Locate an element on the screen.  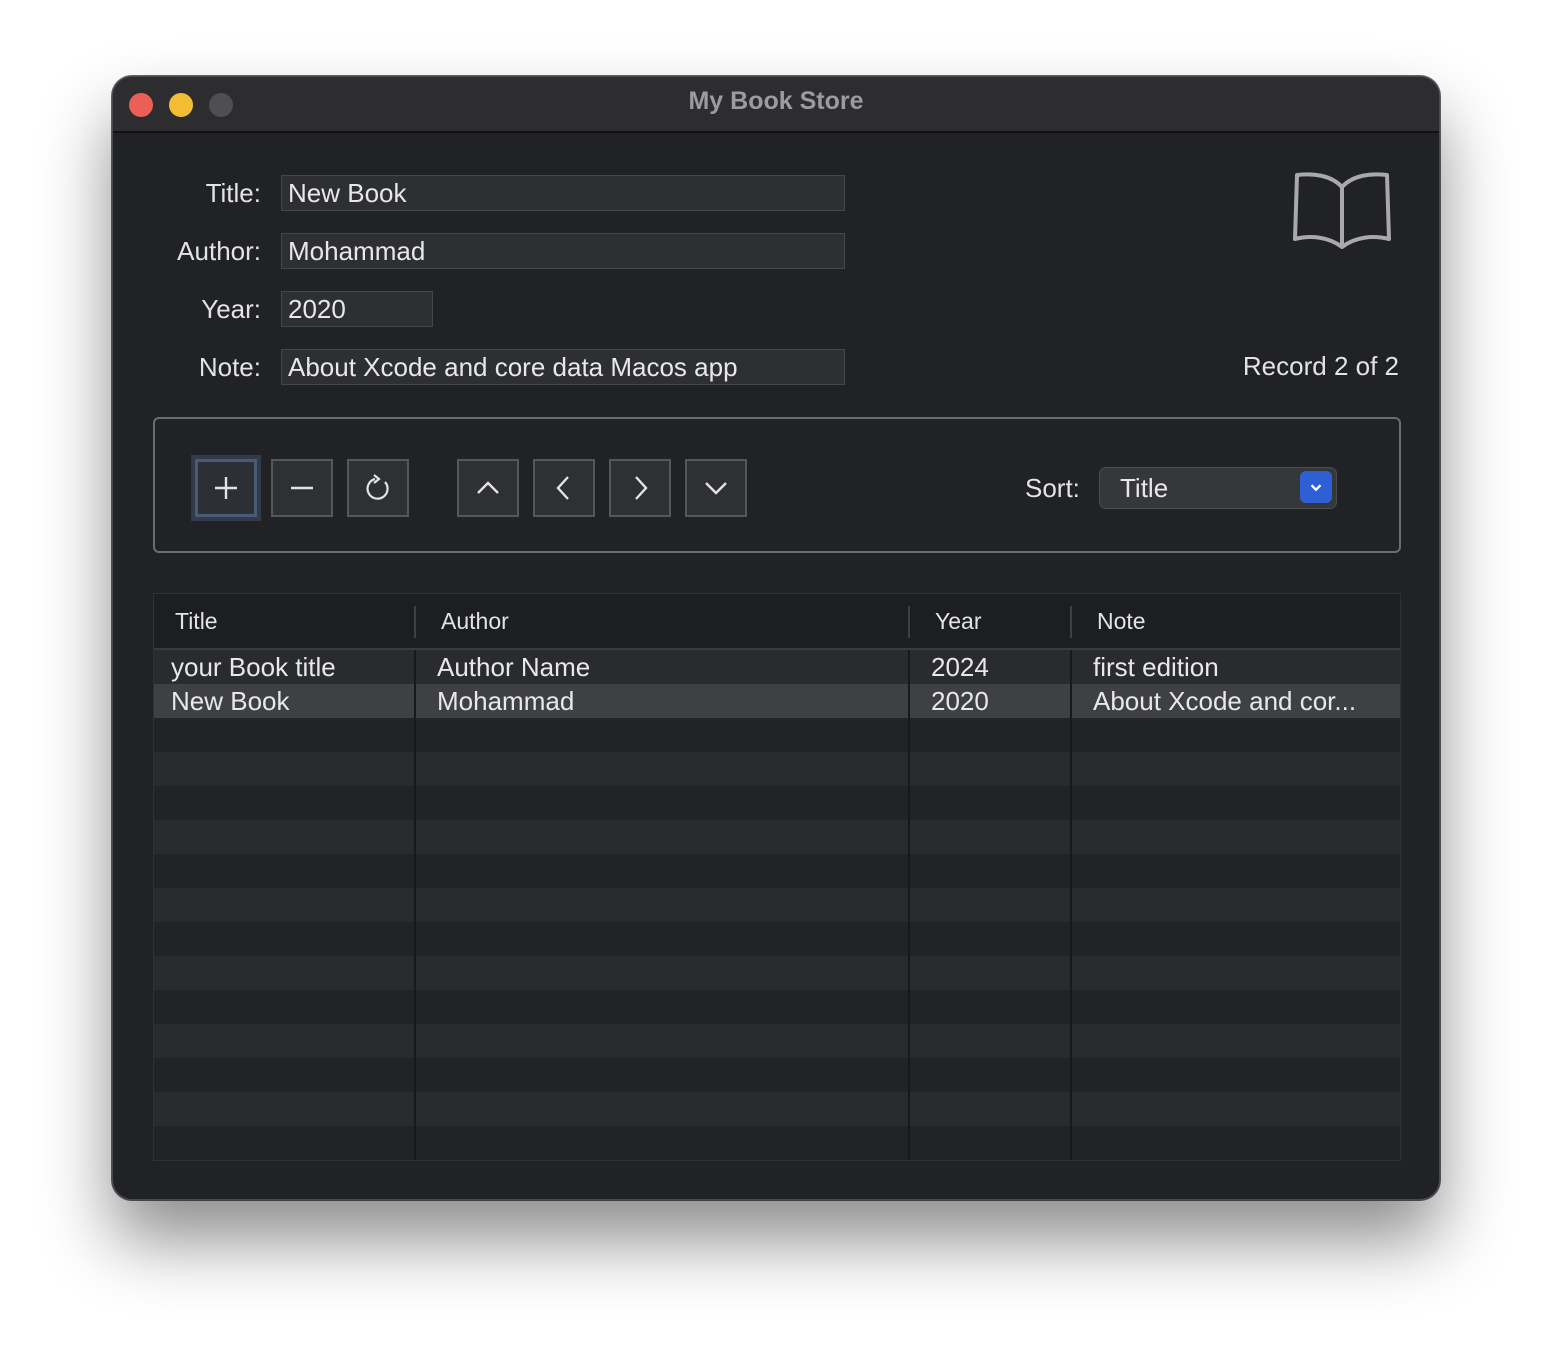
previous-record-button is located at coordinates (564, 488).